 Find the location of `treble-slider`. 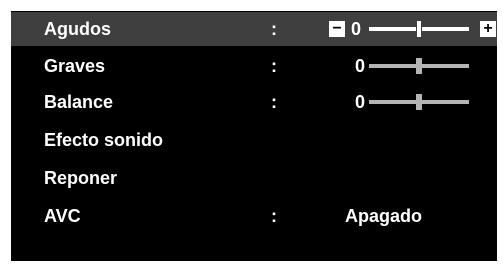

treble-slider is located at coordinates (419, 29).